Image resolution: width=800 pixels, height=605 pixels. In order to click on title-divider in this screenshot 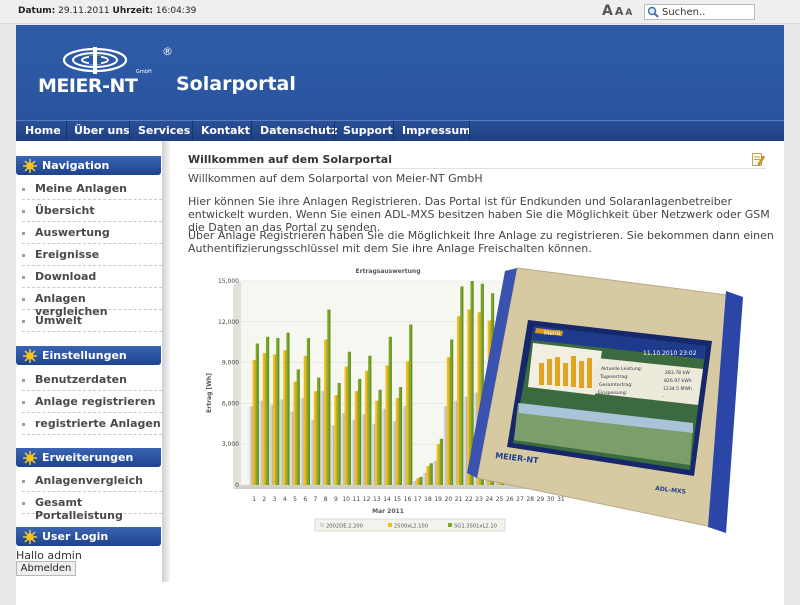, I will do `click(477, 168)`.